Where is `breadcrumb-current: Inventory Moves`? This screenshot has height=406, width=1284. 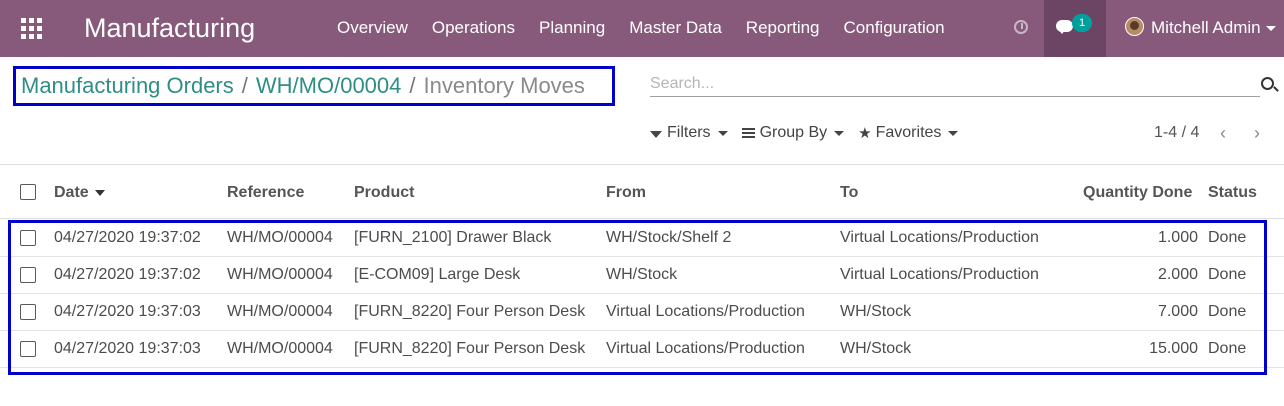
breadcrumb-current: Inventory Moves is located at coordinates (504, 85).